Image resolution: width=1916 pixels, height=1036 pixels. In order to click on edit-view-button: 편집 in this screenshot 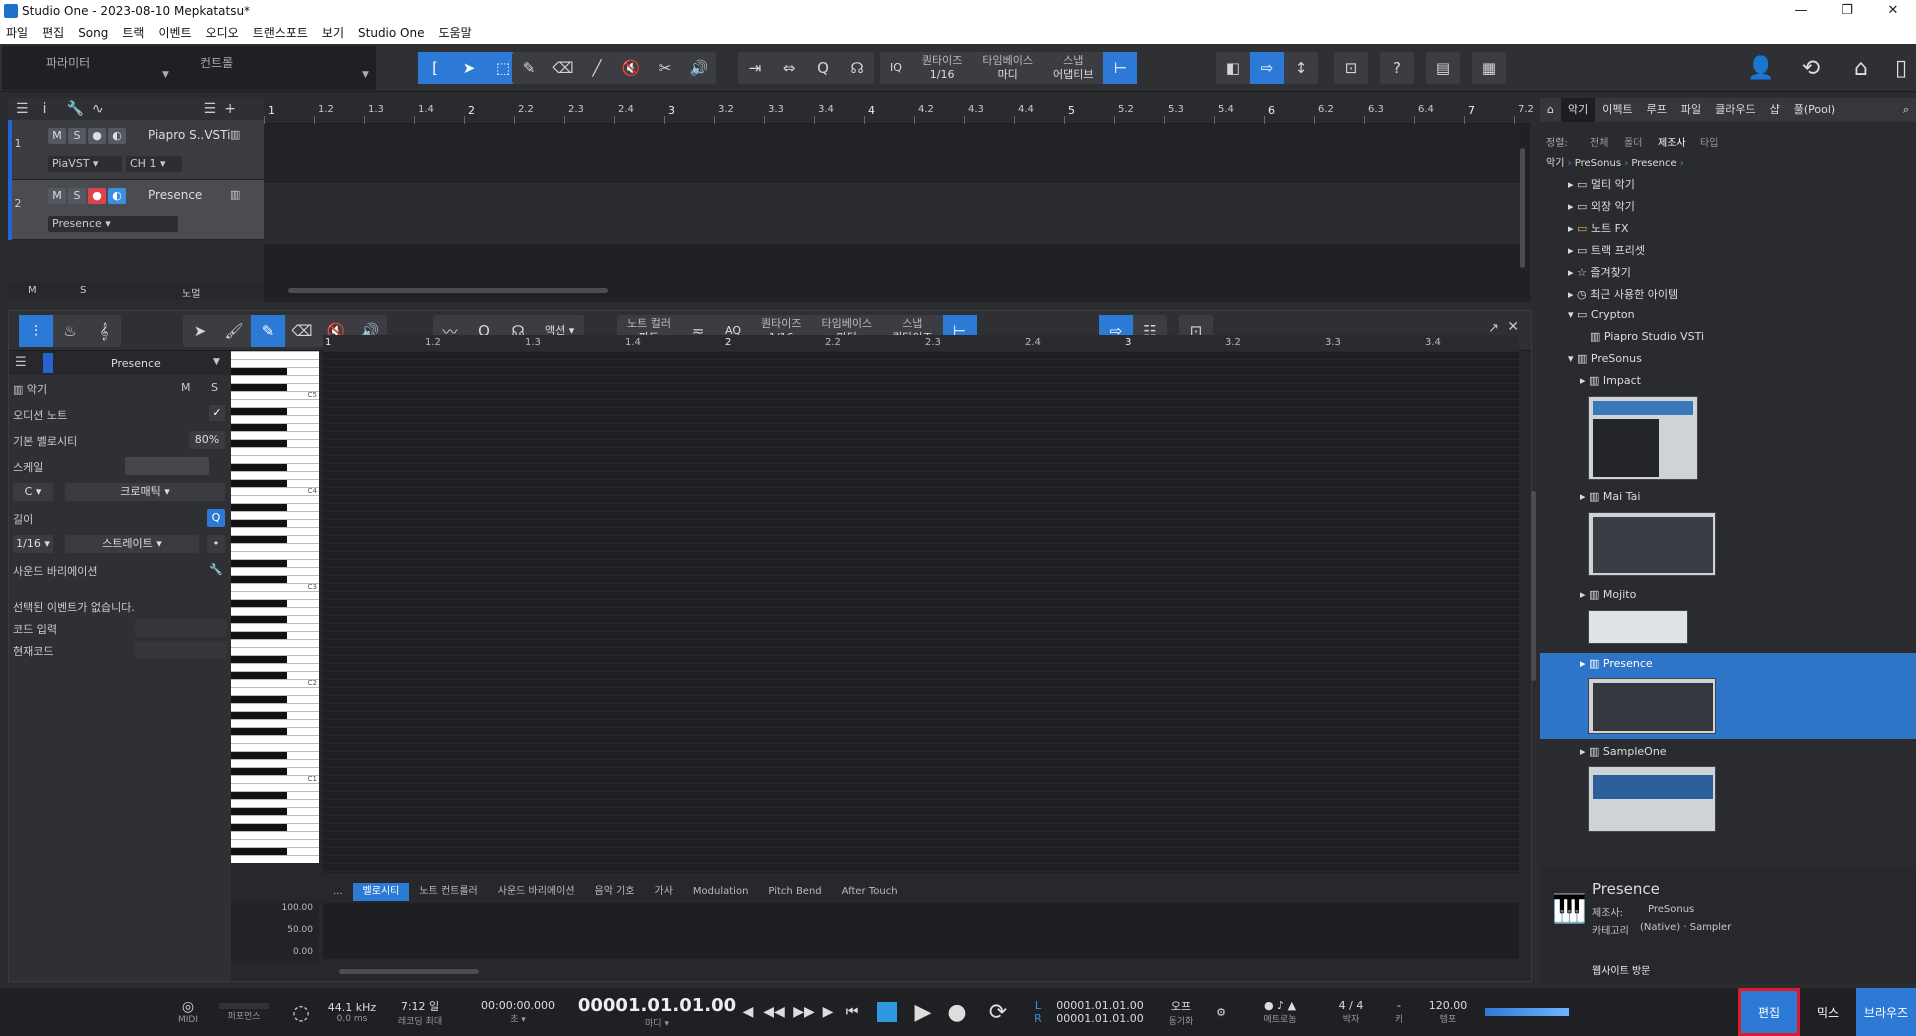, I will do `click(1769, 1012)`.